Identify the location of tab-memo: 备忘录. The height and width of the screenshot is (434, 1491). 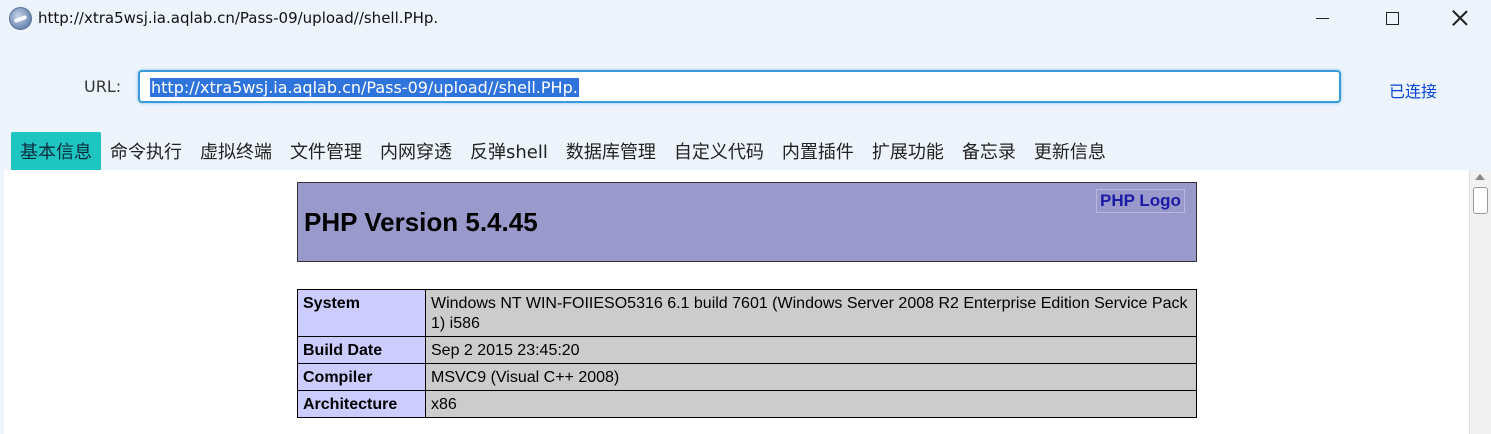
(989, 151).